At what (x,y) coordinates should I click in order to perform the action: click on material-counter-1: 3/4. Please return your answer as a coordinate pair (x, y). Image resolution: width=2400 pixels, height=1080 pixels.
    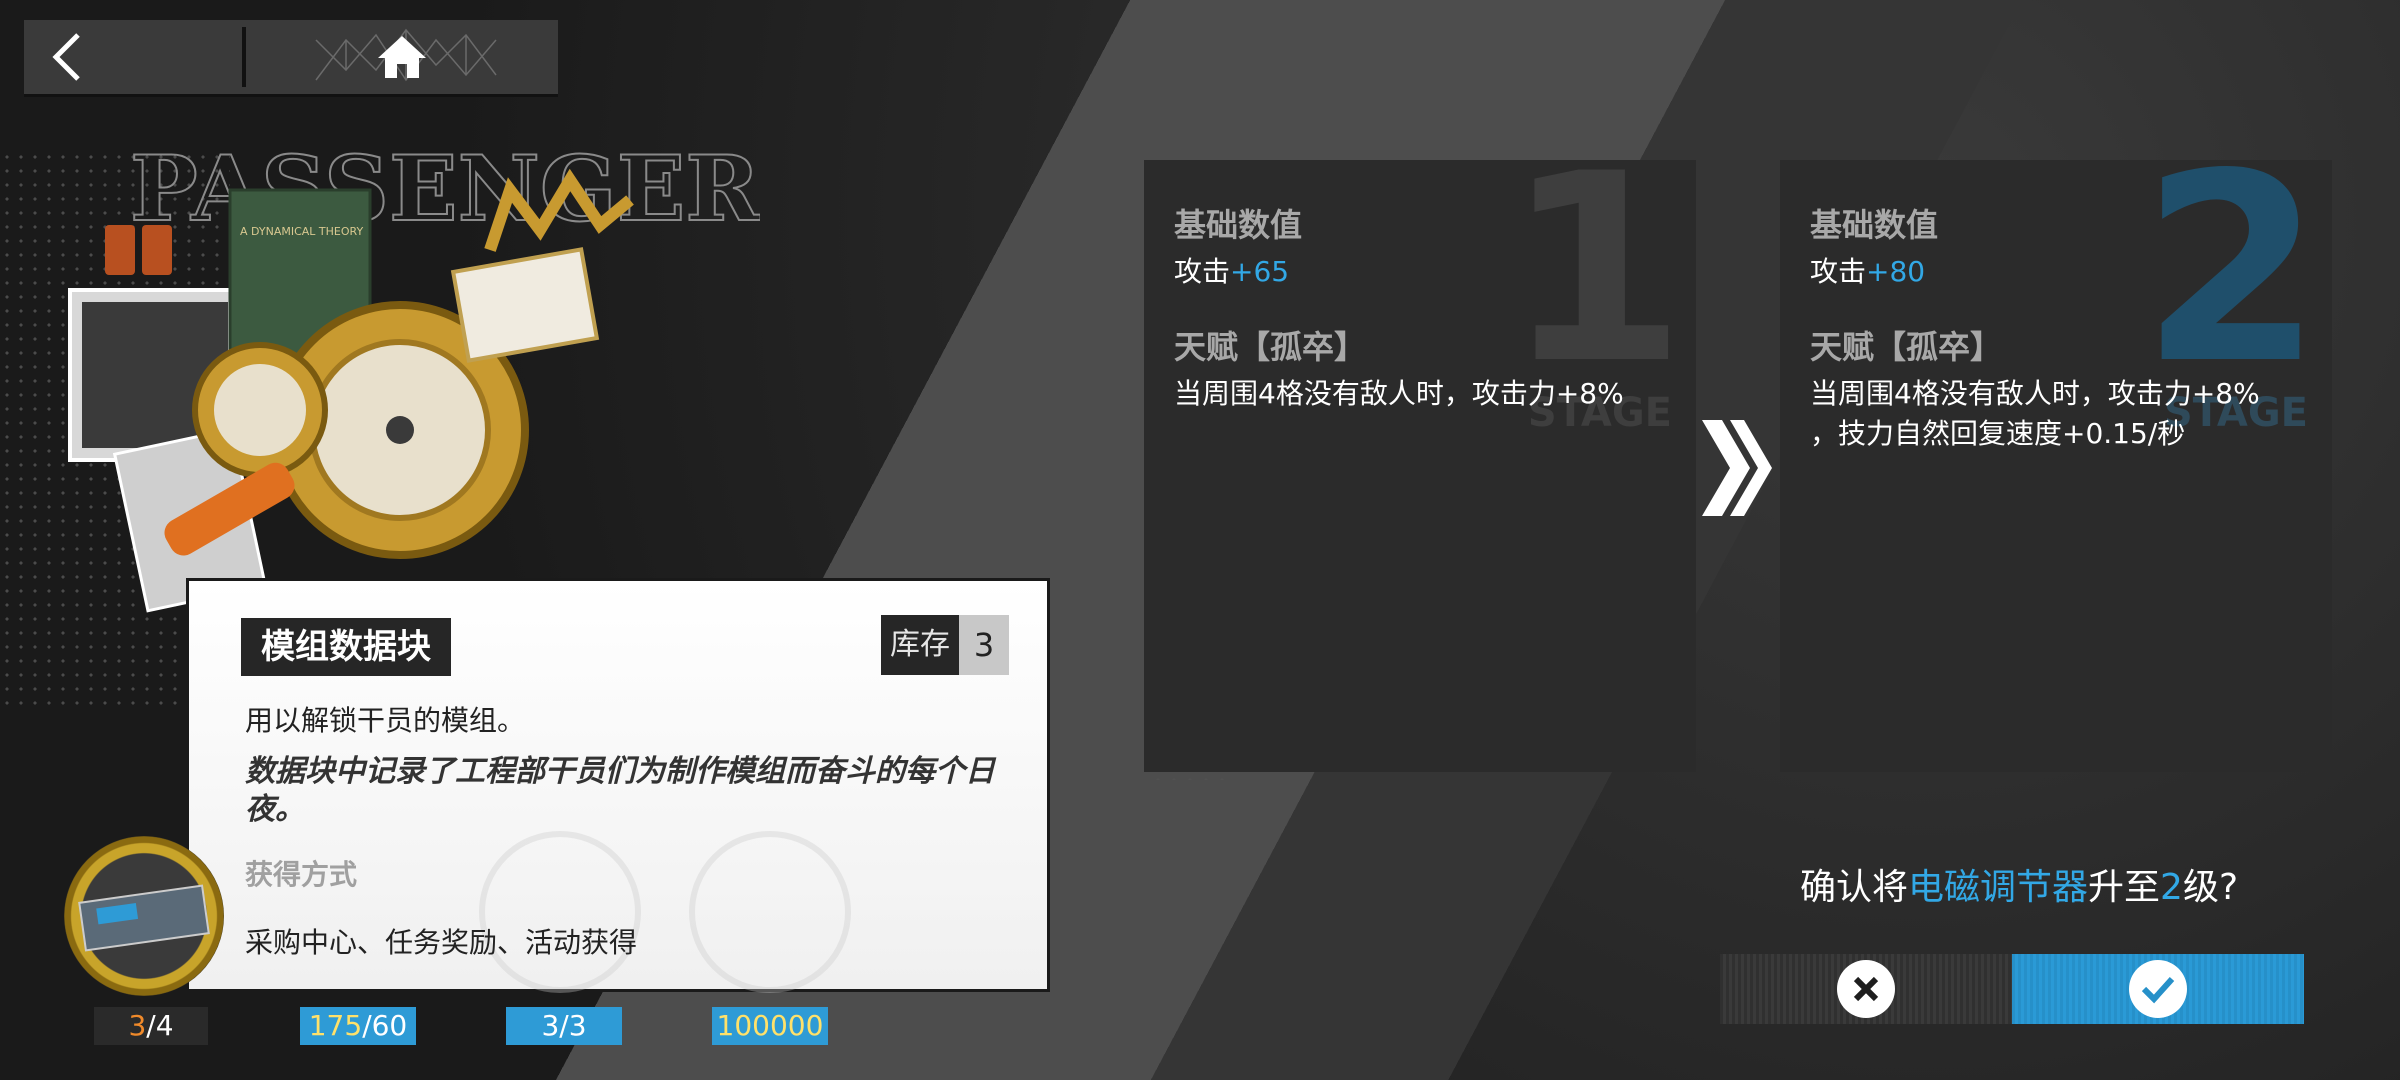
    Looking at the image, I should click on (151, 1026).